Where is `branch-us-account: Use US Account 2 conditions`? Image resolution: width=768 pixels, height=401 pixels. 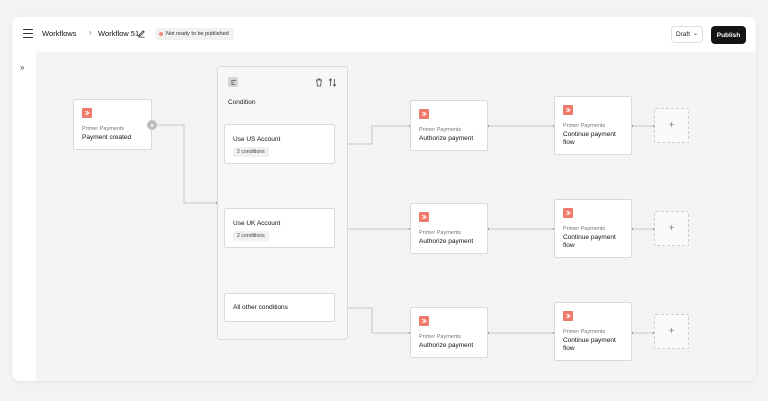 branch-us-account: Use US Account 2 conditions is located at coordinates (279, 144).